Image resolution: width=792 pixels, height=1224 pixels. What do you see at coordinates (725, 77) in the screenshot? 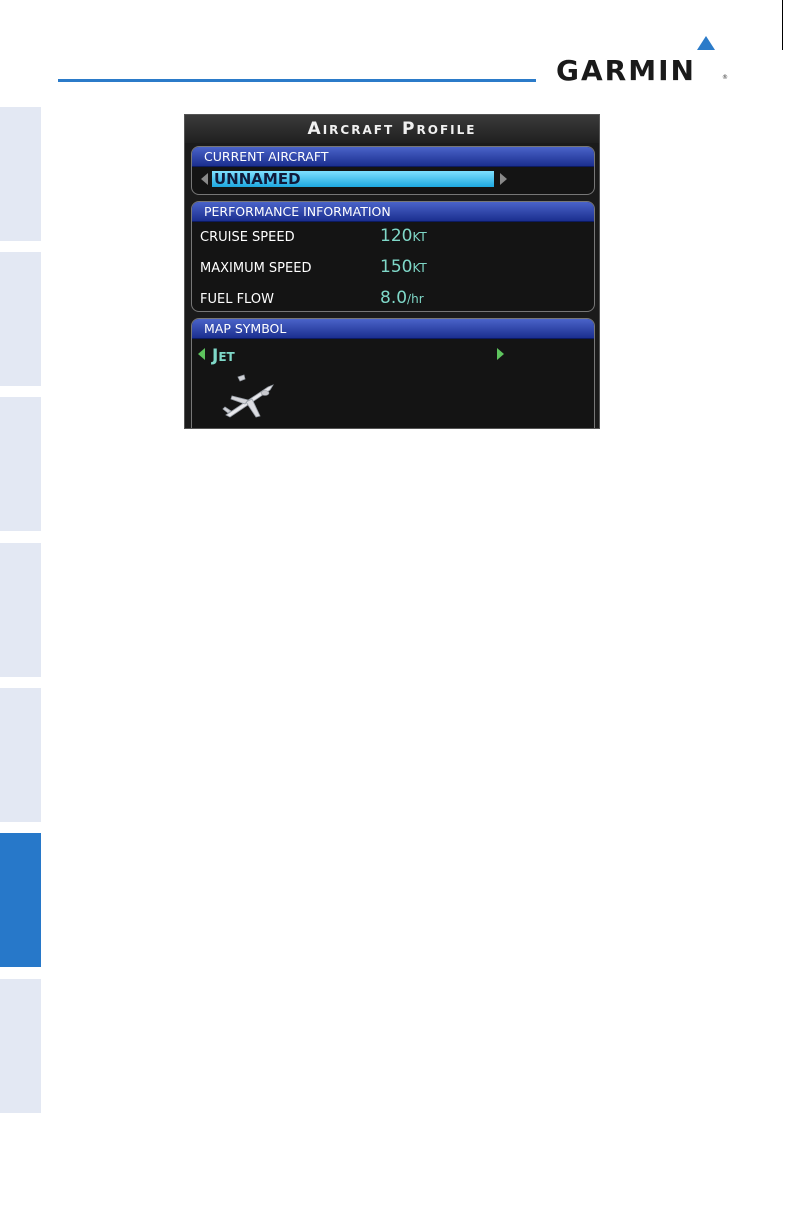
I see `logo-registered-mark: ®` at bounding box center [725, 77].